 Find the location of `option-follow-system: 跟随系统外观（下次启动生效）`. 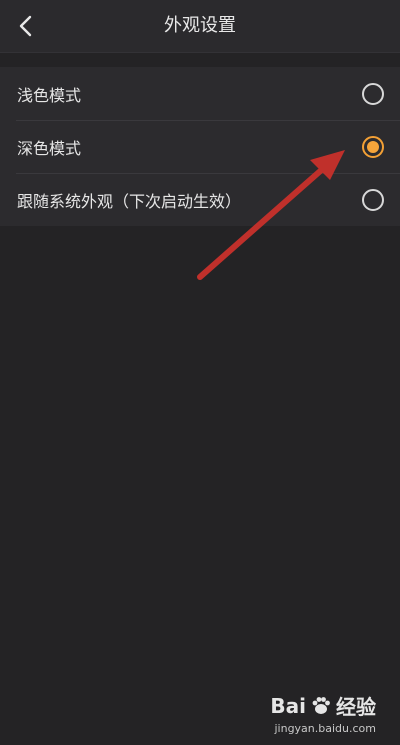

option-follow-system: 跟随系统外观（下次启动生效） is located at coordinates (200, 199).